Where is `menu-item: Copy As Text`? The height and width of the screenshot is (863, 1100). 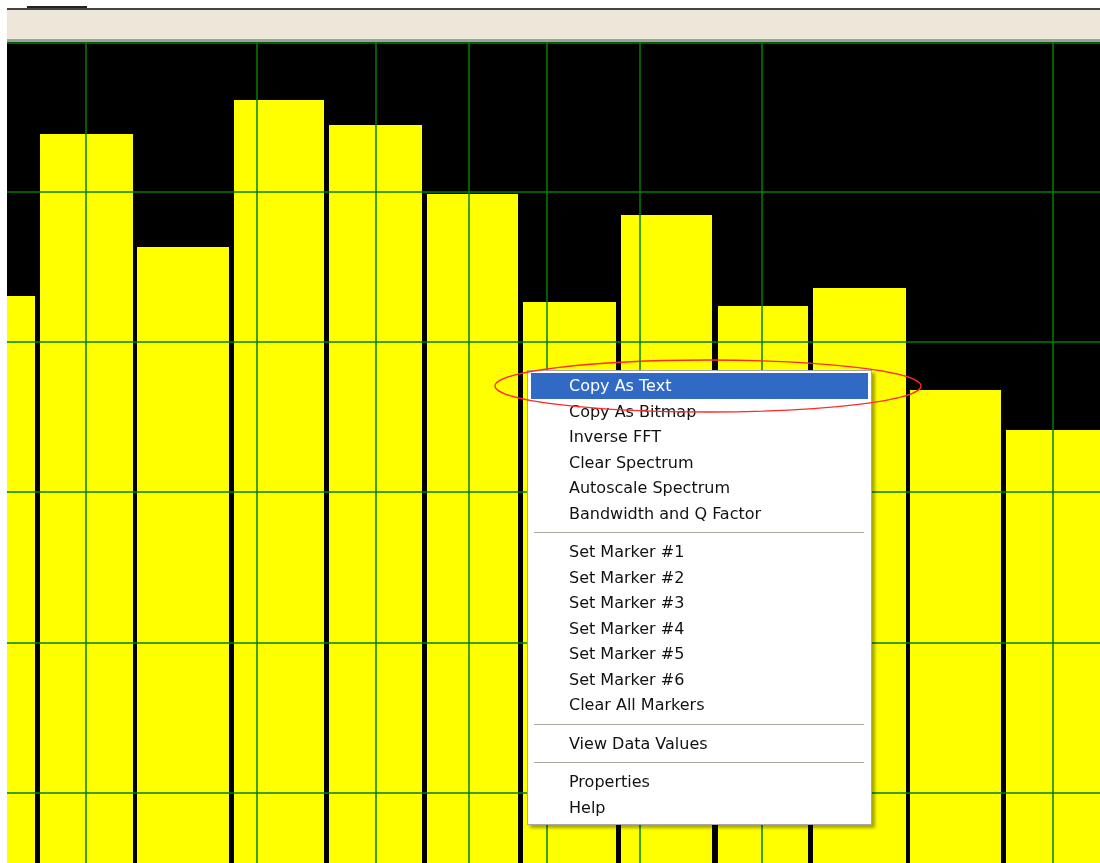
menu-item: Copy As Text is located at coordinates (699, 386).